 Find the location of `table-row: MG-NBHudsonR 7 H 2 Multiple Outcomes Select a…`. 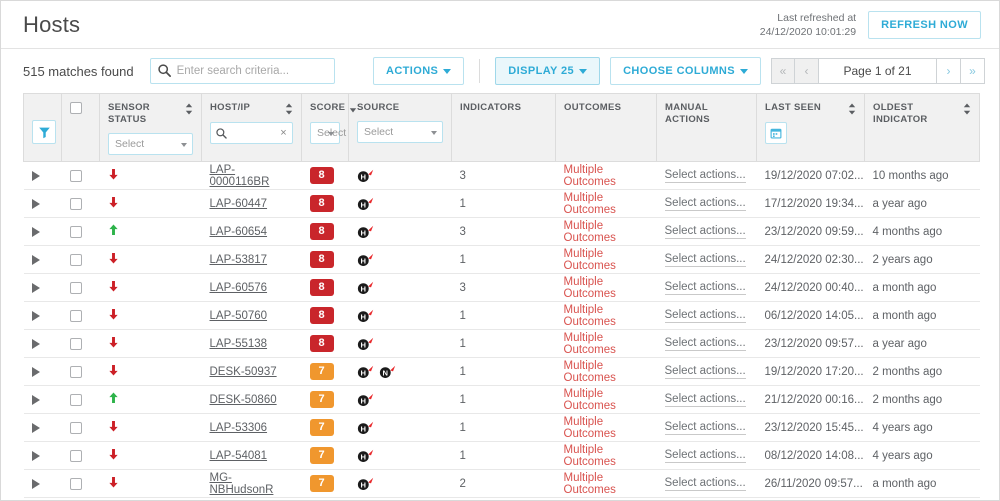

table-row: MG-NBHudsonR 7 H 2 Multiple Outcomes Select a… is located at coordinates (501, 483).